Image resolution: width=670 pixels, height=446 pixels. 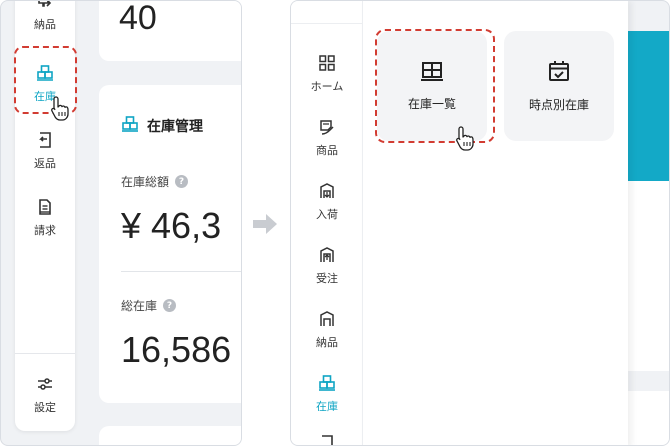 I want to click on arrow-right-icon, so click(x=265, y=224).